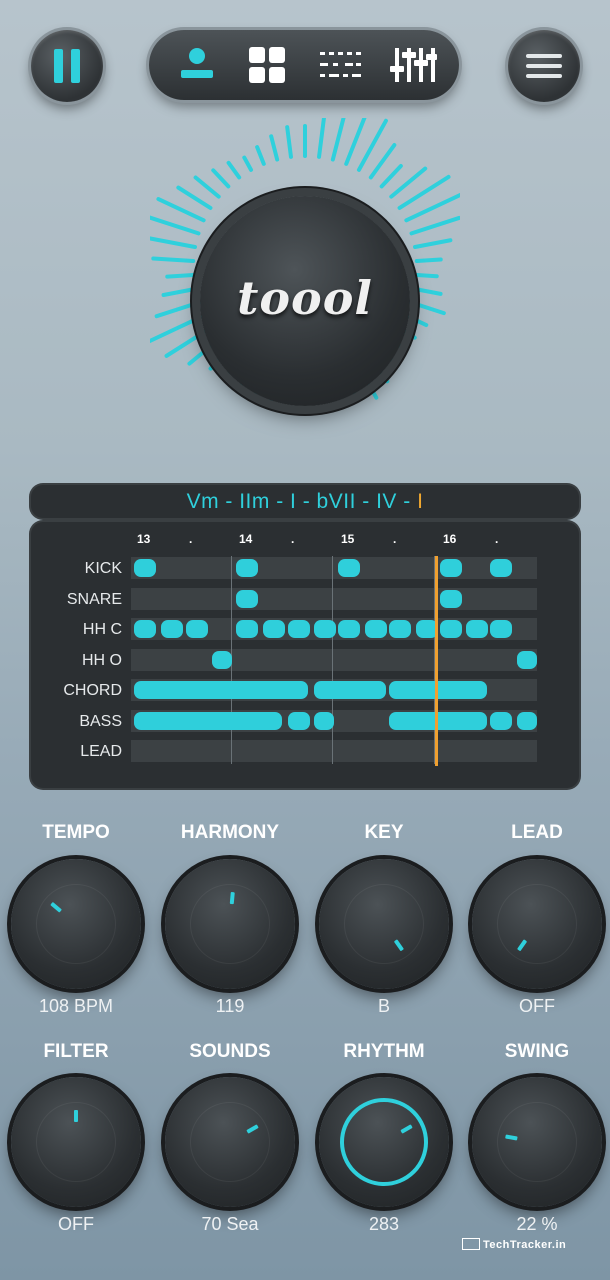  I want to click on tempo-knob, so click(76, 924).